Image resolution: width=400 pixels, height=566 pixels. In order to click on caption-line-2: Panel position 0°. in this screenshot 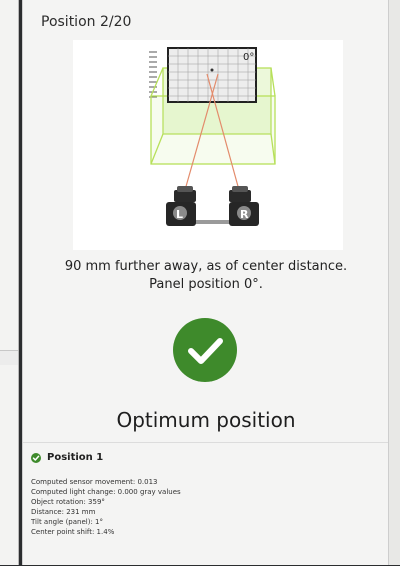, I will do `click(206, 284)`.